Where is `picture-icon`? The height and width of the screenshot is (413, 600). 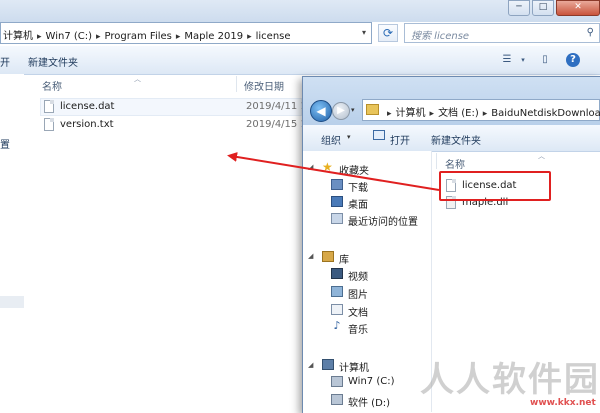 picture-icon is located at coordinates (337, 291).